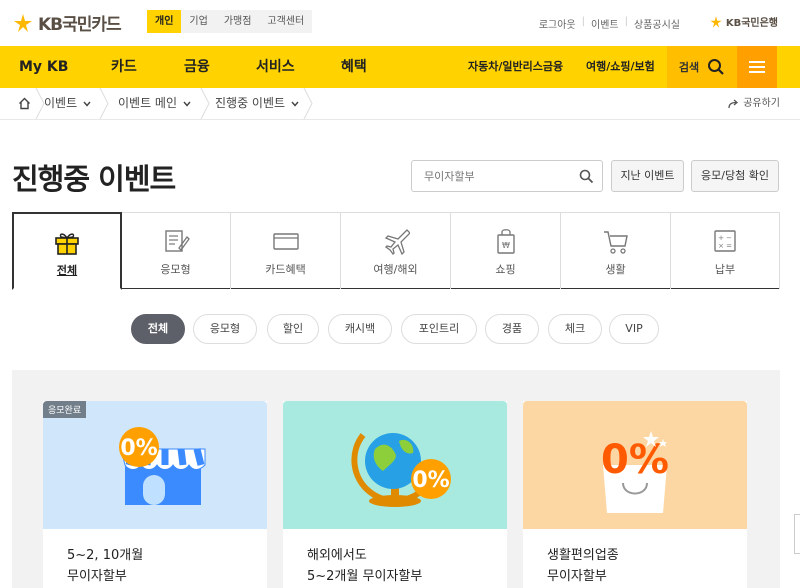 This screenshot has width=800, height=588. I want to click on tab-label: 여행/해외, so click(395, 269).